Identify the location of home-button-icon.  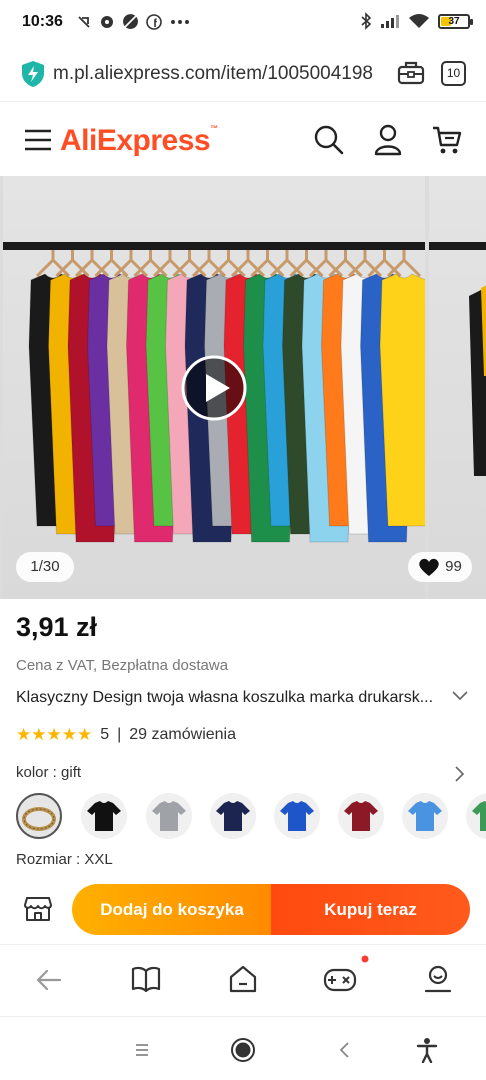
(243, 1050).